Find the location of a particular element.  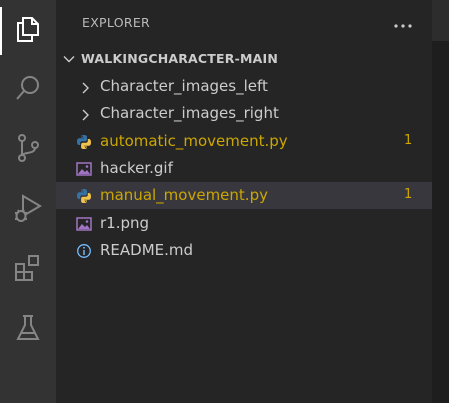

activity-source-control is located at coordinates (28, 150).